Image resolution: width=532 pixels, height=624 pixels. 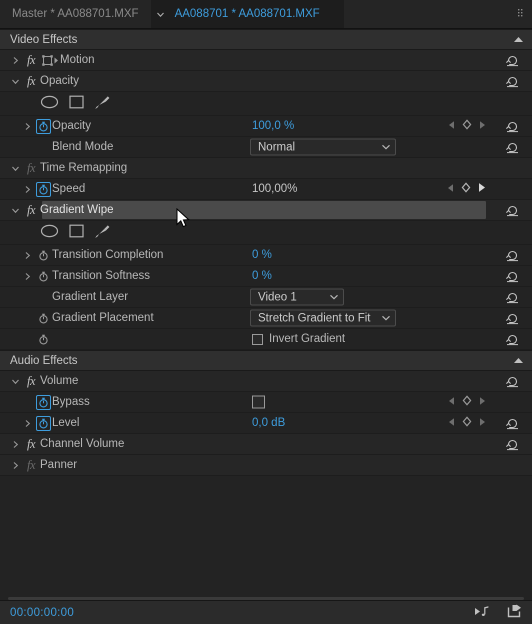 What do you see at coordinates (103, 318) in the screenshot?
I see `property-label-gradient-placement: Gradient Placement` at bounding box center [103, 318].